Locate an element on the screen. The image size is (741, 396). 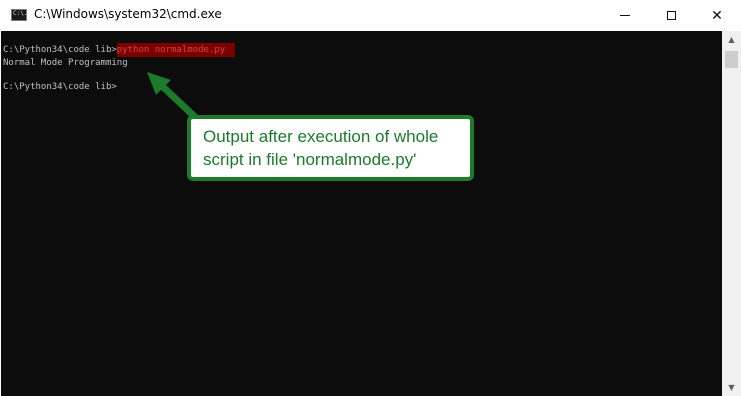
close-icon: ✕ is located at coordinates (717, 15).